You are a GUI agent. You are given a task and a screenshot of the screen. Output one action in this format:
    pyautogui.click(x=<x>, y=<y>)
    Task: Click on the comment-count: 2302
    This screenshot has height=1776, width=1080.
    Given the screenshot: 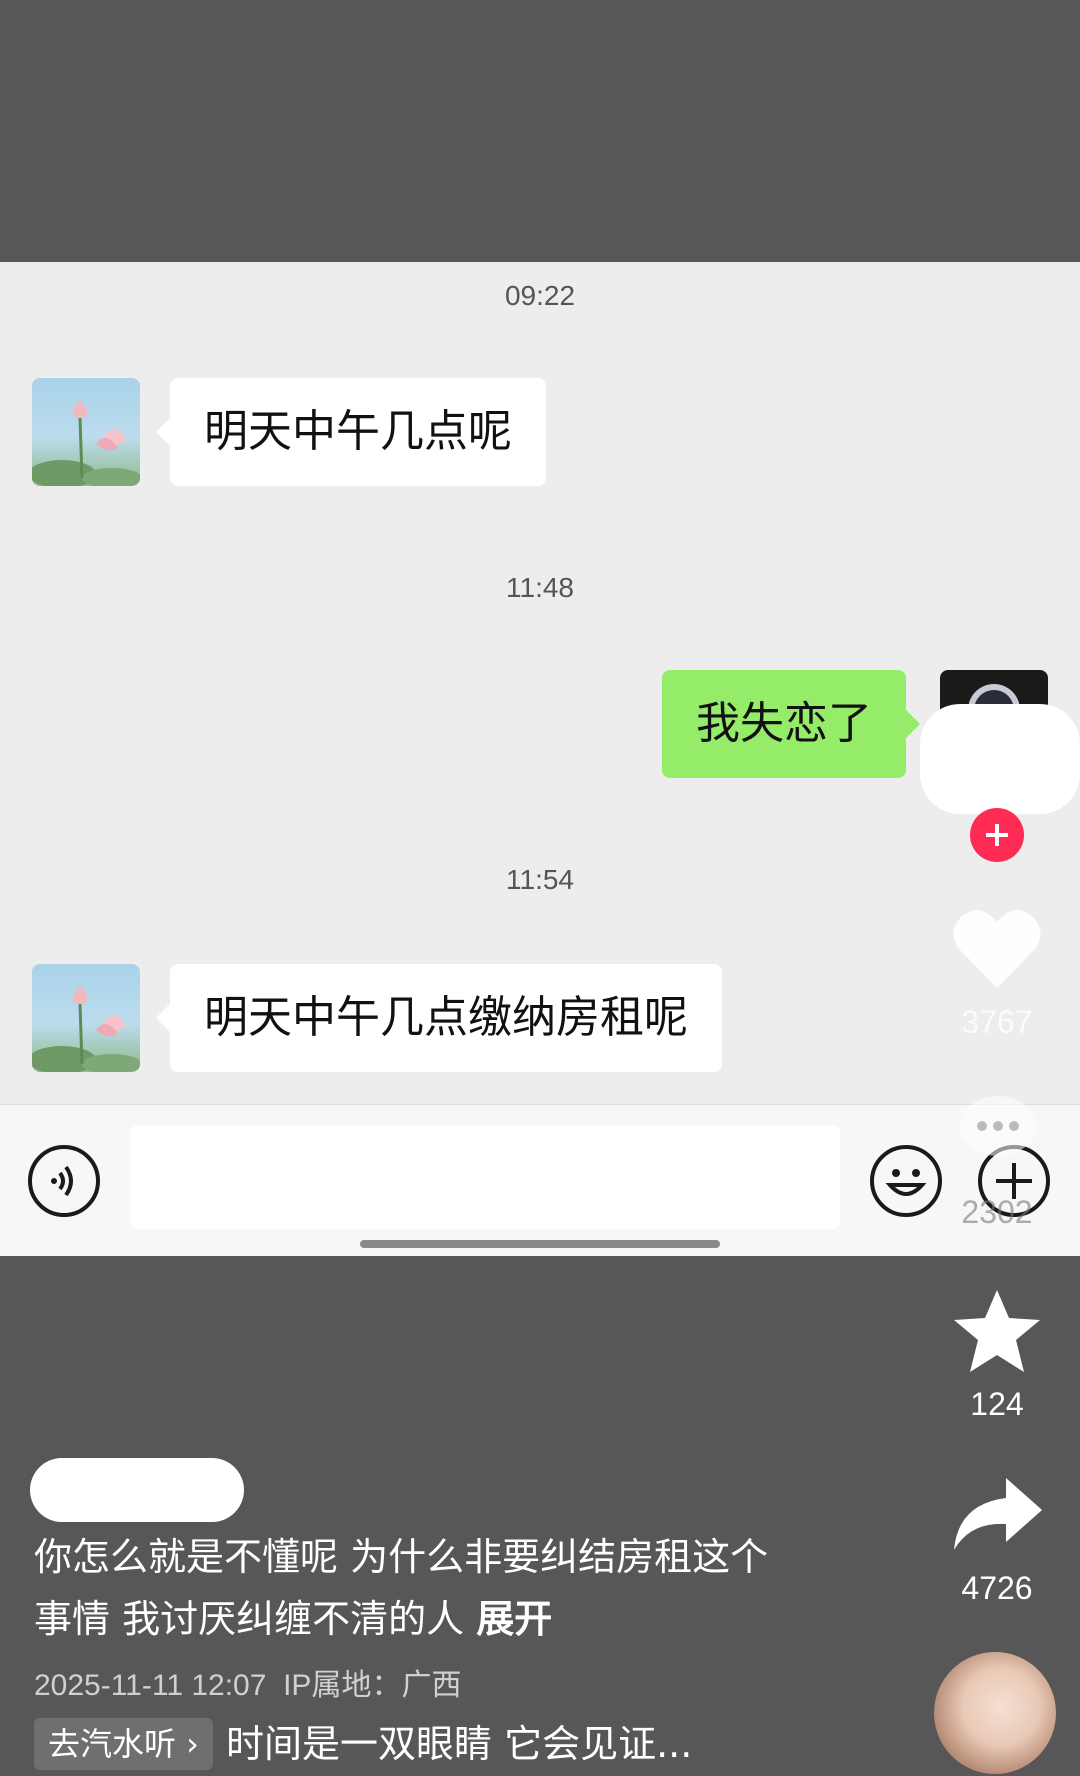 What is the action you would take?
    pyautogui.click(x=997, y=1212)
    